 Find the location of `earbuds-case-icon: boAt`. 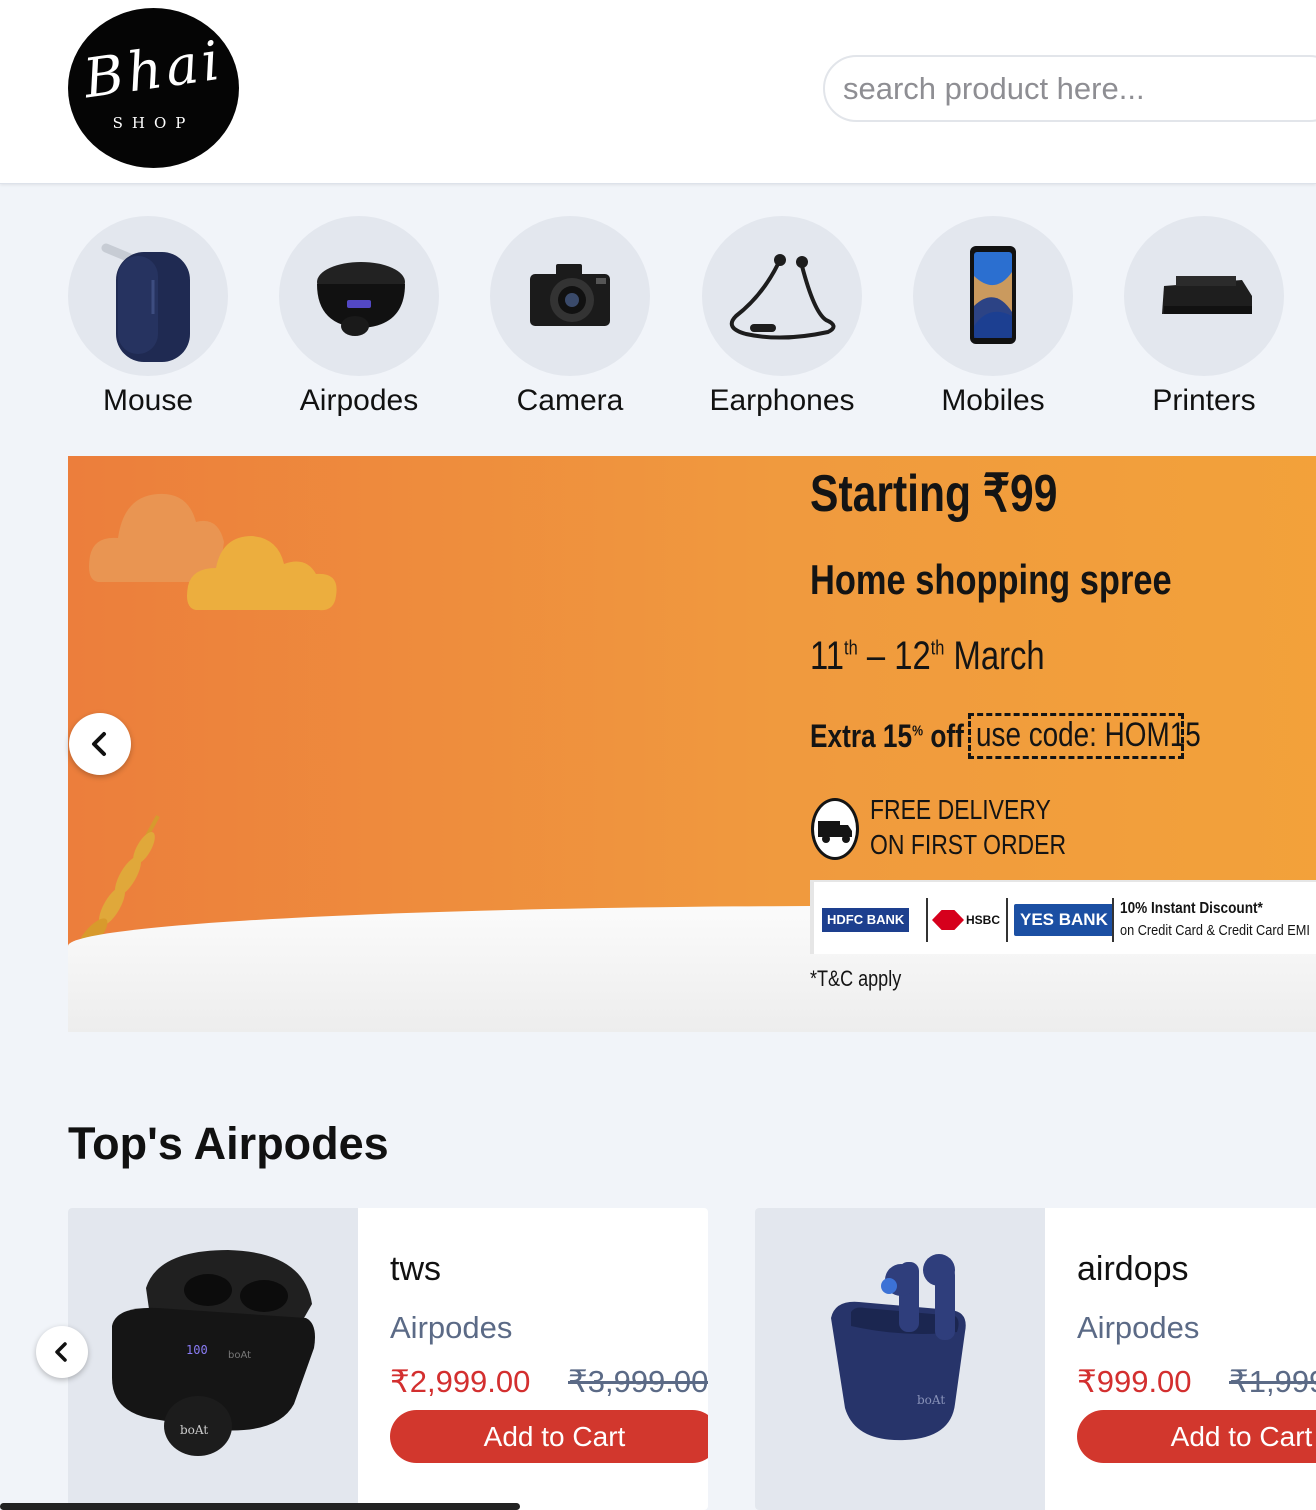

earbuds-case-icon: boAt is located at coordinates (898, 1347).